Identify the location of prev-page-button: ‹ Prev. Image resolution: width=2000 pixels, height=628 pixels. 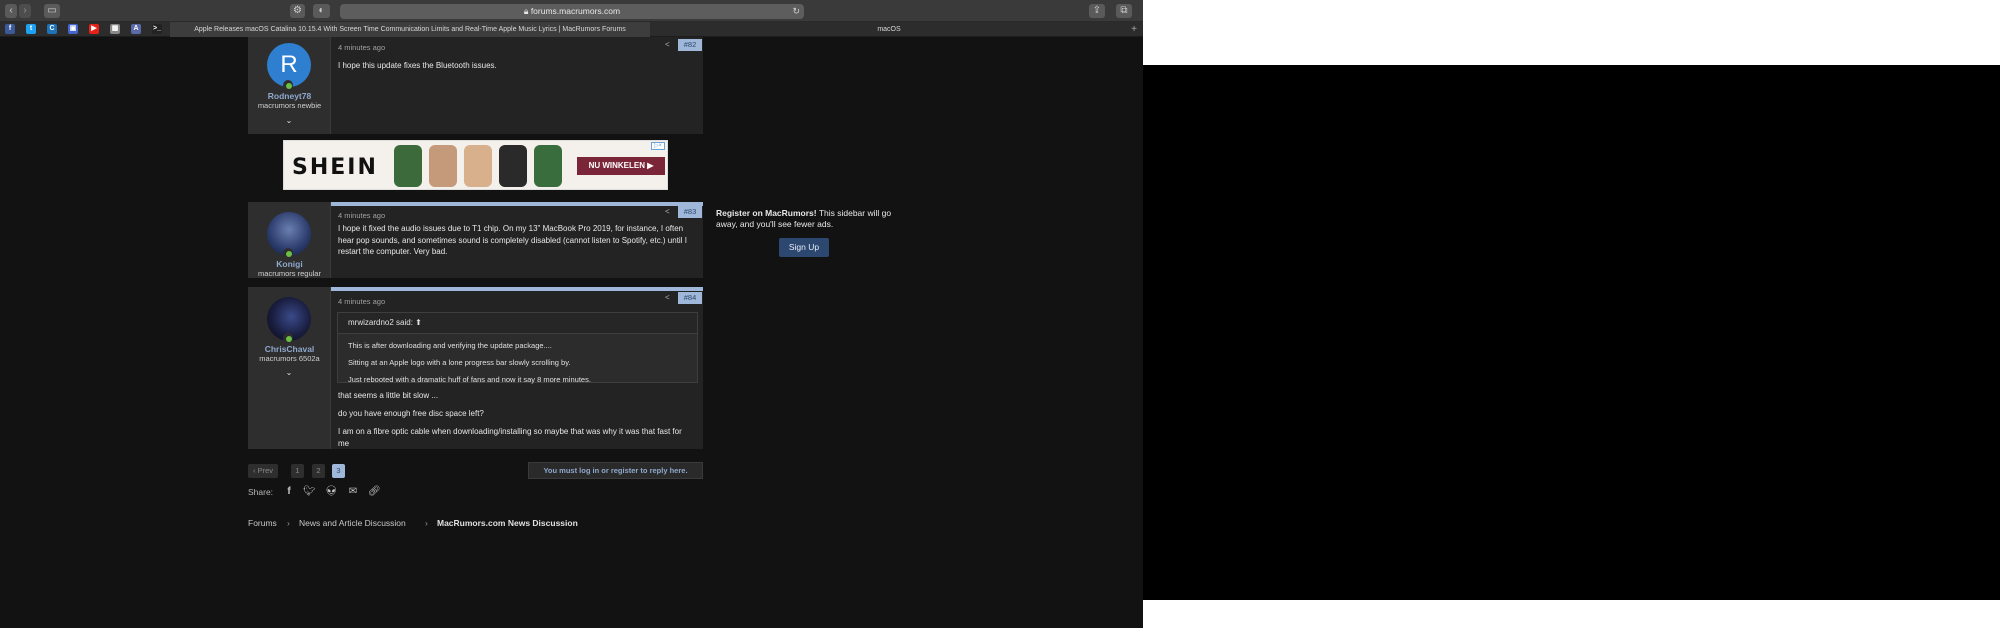
(263, 471).